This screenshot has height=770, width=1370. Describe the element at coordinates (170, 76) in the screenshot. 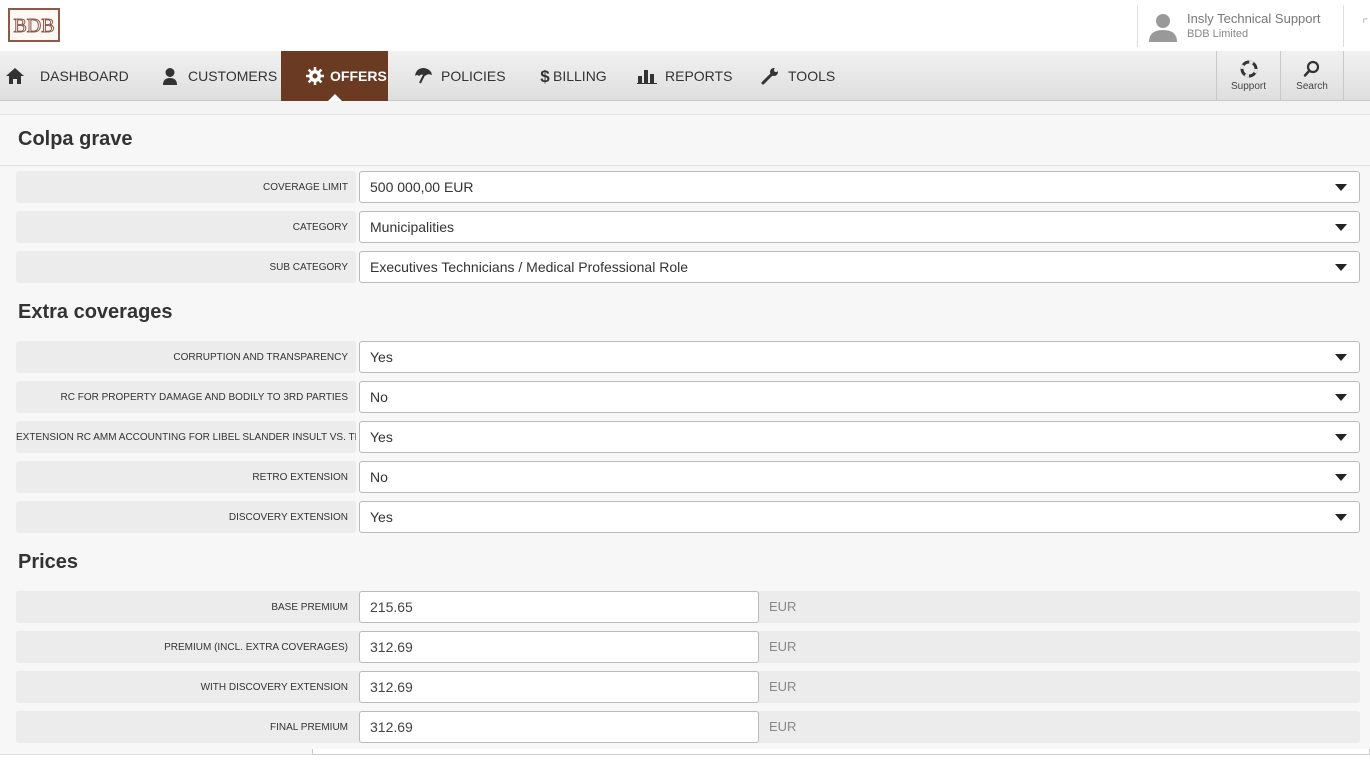

I see `person-icon` at that location.